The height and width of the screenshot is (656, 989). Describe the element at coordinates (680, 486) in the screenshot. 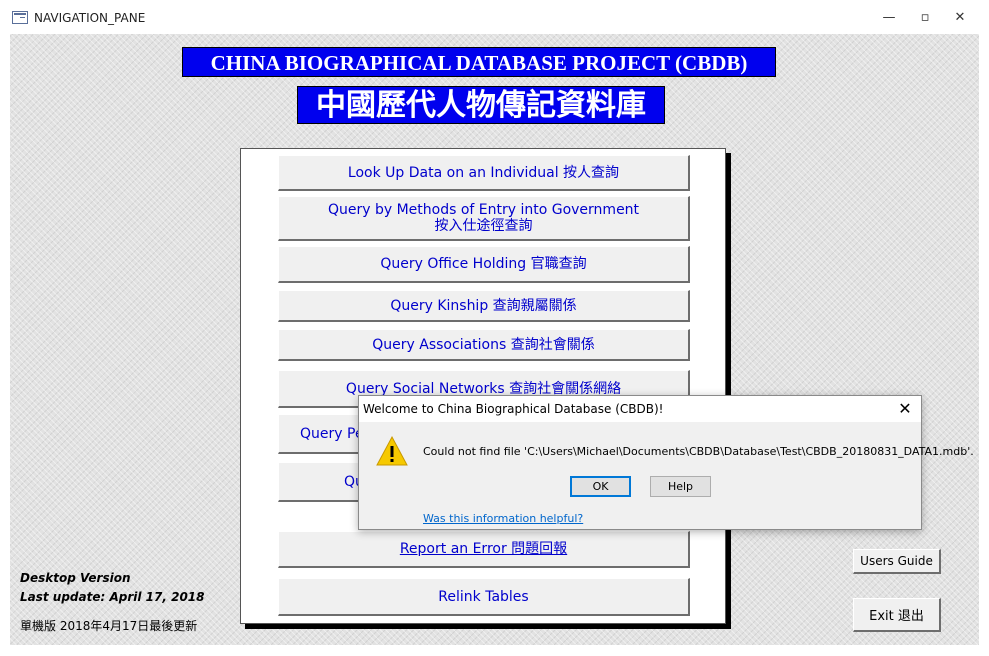

I see `dialog-help-button: Help` at that location.